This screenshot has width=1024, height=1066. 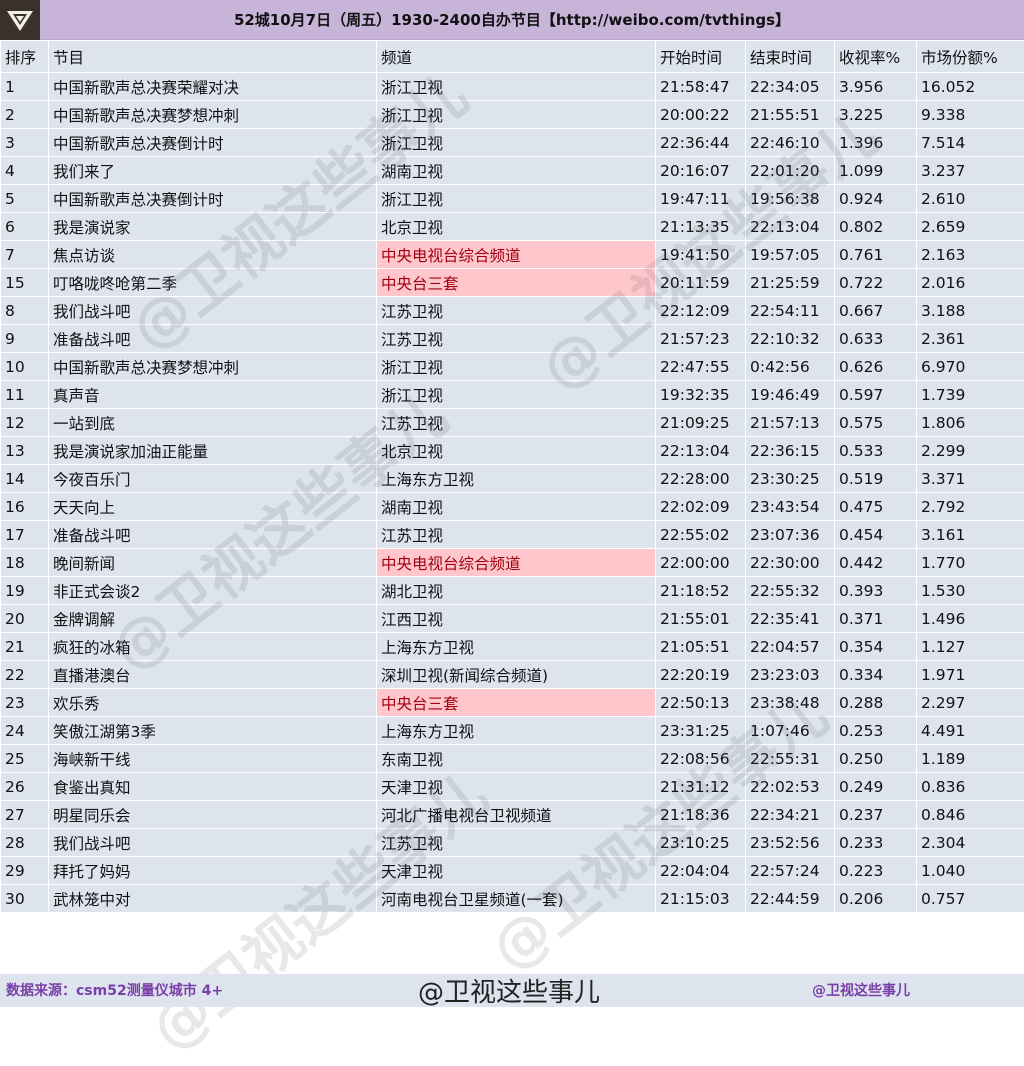 What do you see at coordinates (213, 227) in the screenshot?
I see `program-cell: 我是演说家` at bounding box center [213, 227].